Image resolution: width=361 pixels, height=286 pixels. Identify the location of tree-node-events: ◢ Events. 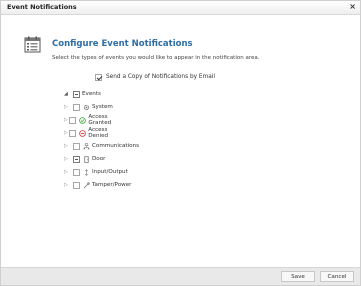
(82, 94).